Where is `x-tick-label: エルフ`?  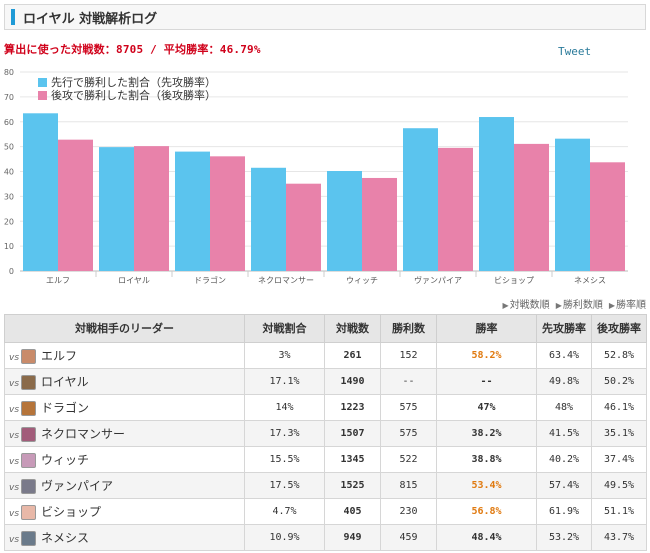
x-tick-label: エルフ is located at coordinates (58, 280).